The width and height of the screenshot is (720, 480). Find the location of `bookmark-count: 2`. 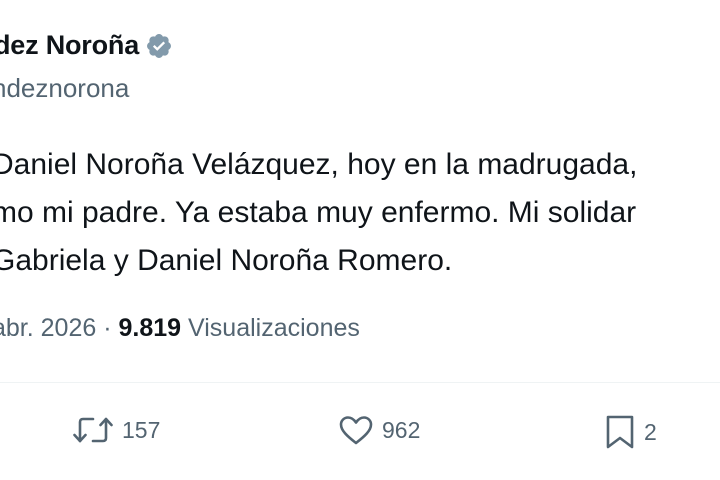

bookmark-count: 2 is located at coordinates (650, 431).